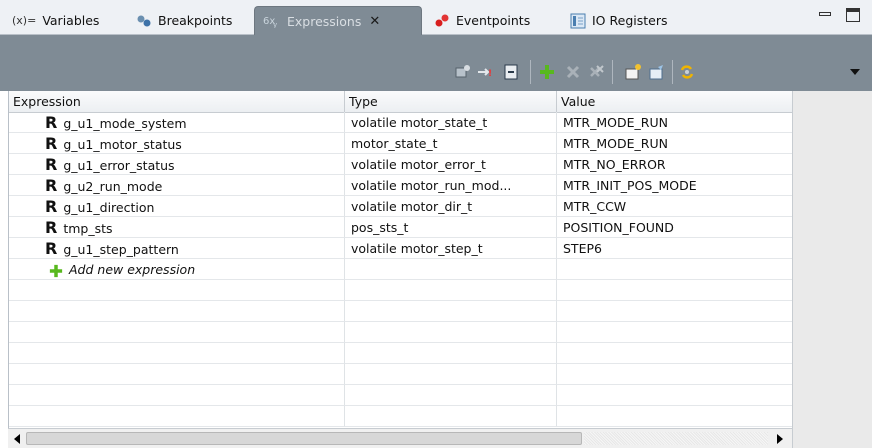 Image resolution: width=872 pixels, height=448 pixels. Describe the element at coordinates (113, 186) in the screenshot. I see `expression-name: g_u2_run_mode` at that location.